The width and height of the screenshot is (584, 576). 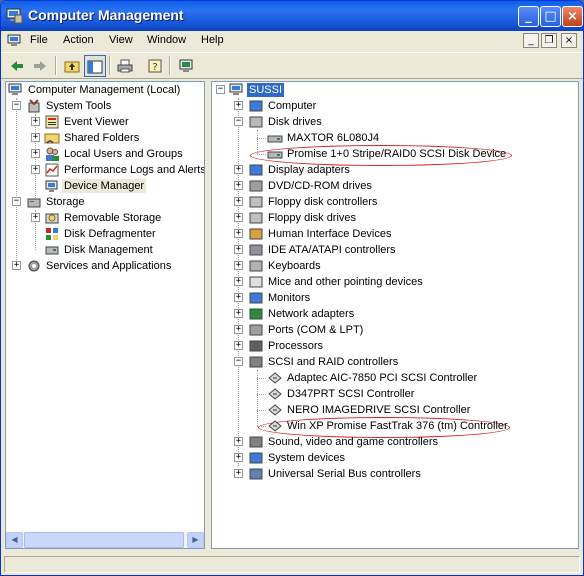 I want to click on tree-node-system-tools: − System Tools, so click(x=105, y=106).